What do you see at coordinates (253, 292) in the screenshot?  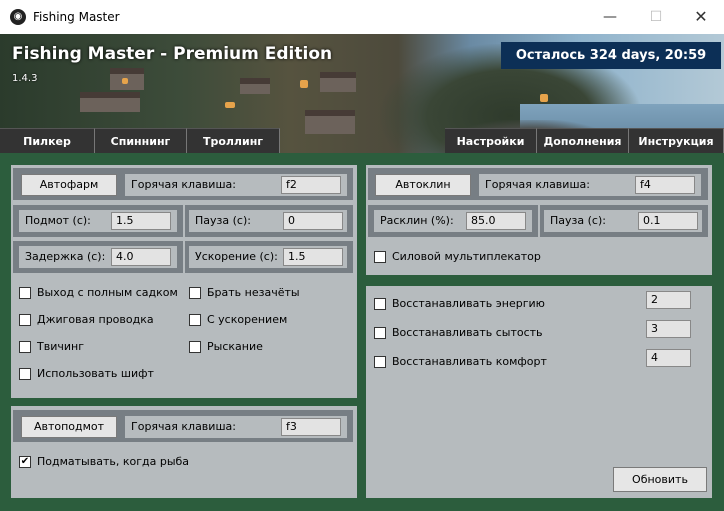 I see `take-misses-label: Брать незачёты` at bounding box center [253, 292].